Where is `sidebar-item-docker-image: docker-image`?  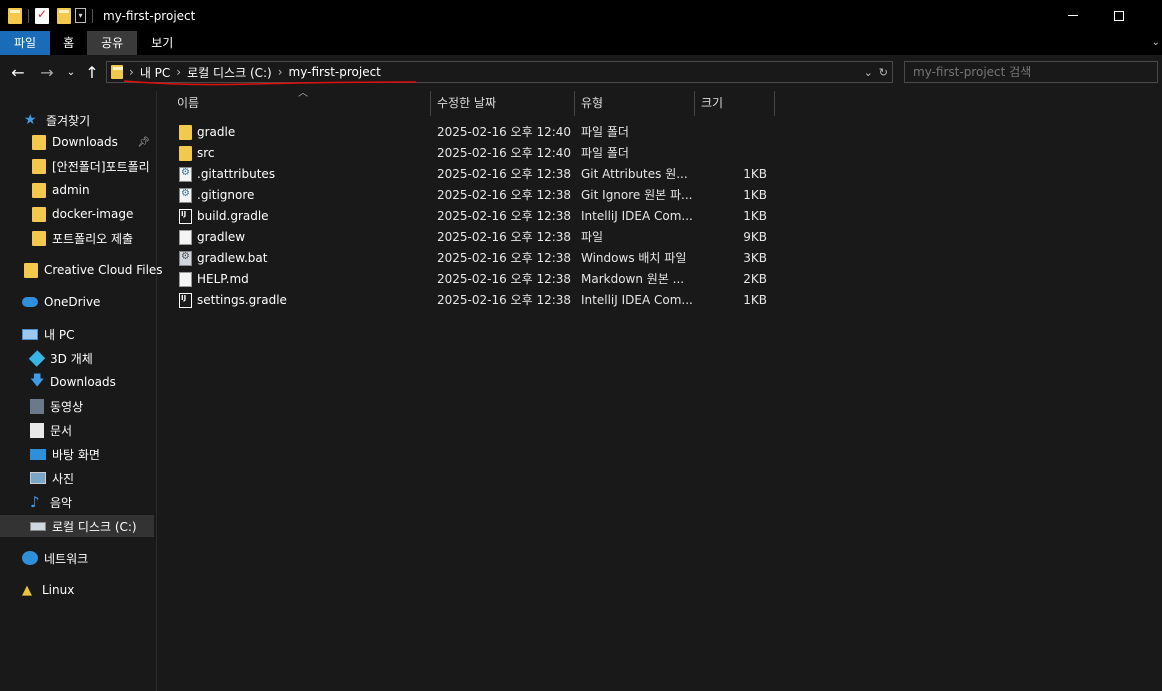 sidebar-item-docker-image: docker-image is located at coordinates (82, 214).